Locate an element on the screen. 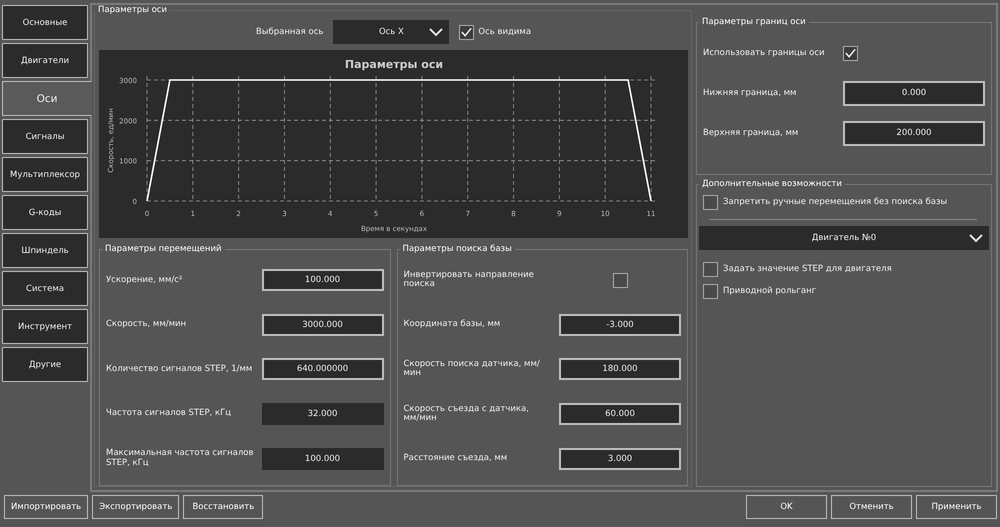 This screenshot has height=527, width=1000. field-label: Ускорение, мм/с² is located at coordinates (145, 280).